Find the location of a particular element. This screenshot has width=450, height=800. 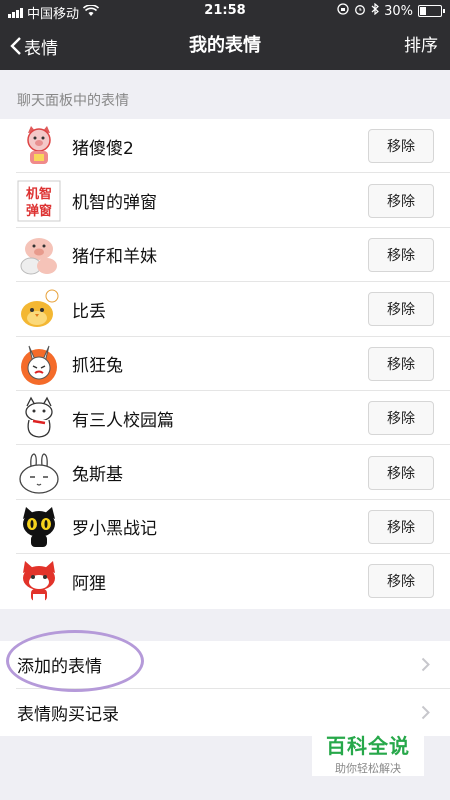

highlight-annotation is located at coordinates (75, 661).